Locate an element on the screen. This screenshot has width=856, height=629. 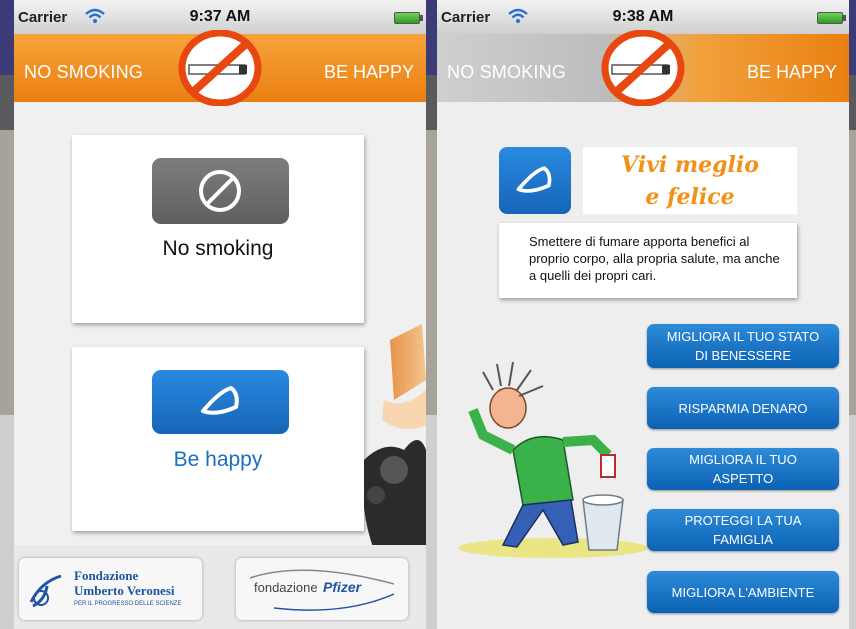
menu-button-label: PROTEGGI LA TUA is located at coordinates (743, 520).